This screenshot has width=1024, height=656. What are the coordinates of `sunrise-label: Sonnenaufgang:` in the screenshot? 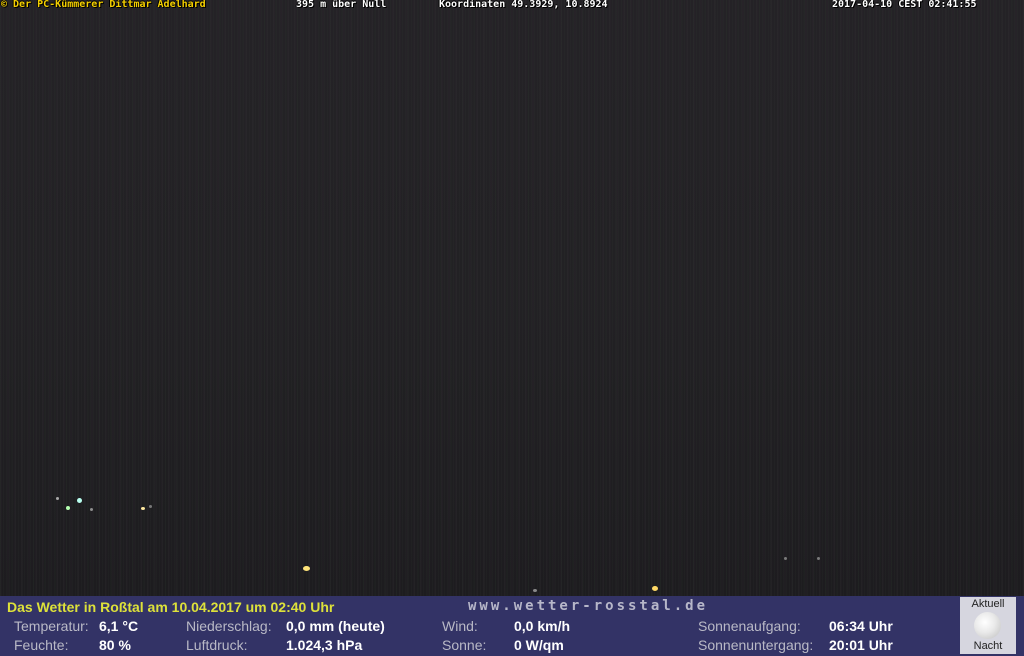 It's located at (749, 626).